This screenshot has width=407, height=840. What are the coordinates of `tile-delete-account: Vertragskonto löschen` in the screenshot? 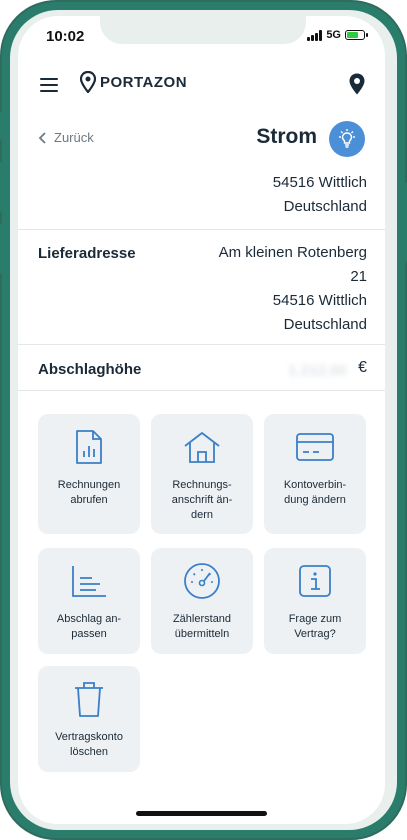 It's located at (89, 719).